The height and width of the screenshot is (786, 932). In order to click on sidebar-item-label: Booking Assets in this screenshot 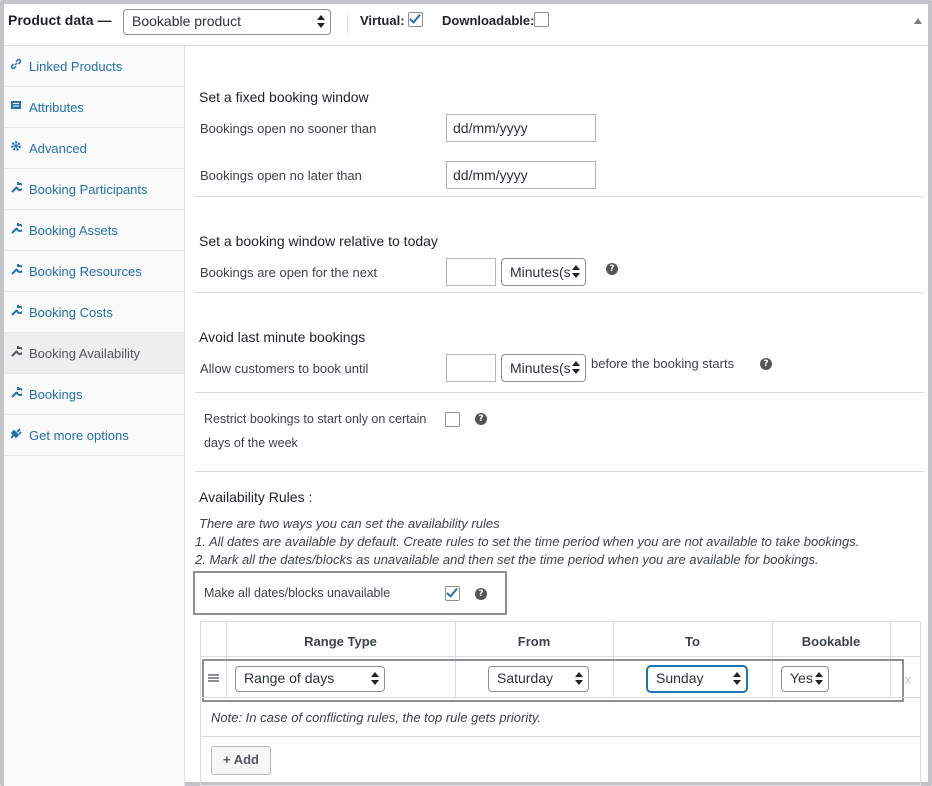, I will do `click(73, 230)`.